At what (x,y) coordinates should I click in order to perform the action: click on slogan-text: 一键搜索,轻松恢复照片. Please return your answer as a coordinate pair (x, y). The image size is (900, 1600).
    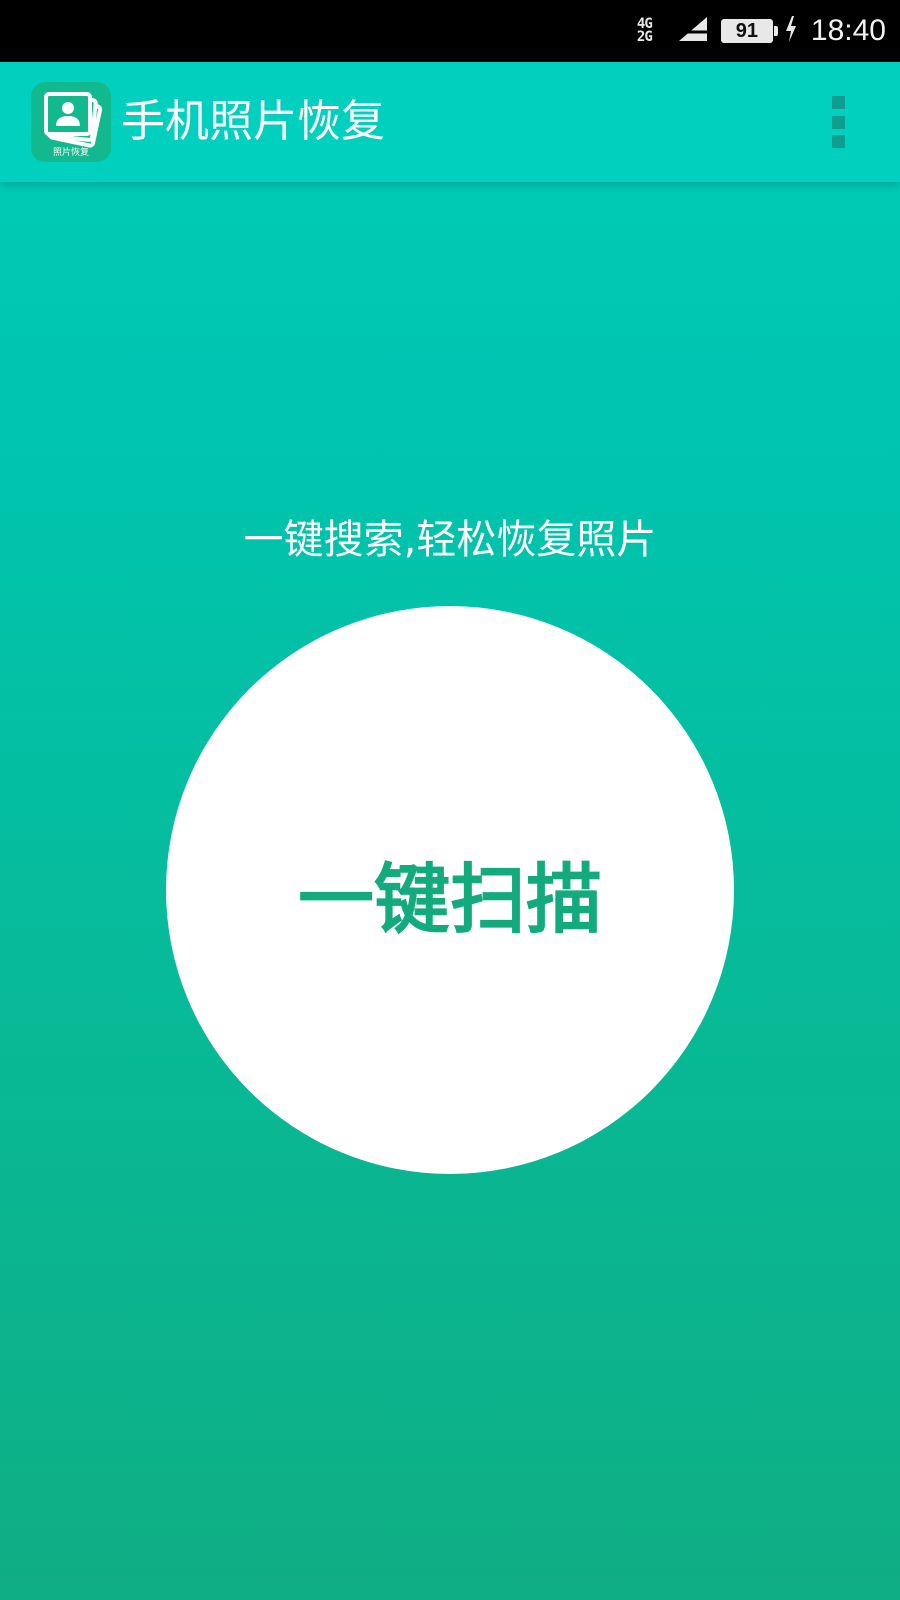
    Looking at the image, I should click on (450, 540).